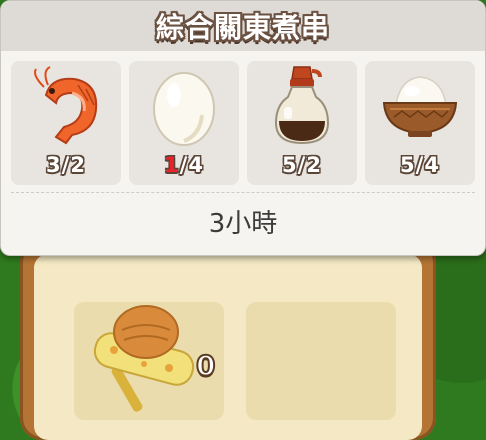 The height and width of the screenshot is (440, 486). Describe the element at coordinates (66, 165) in the screenshot. I see `ingredient-qty-shrimp: 3/2` at that location.